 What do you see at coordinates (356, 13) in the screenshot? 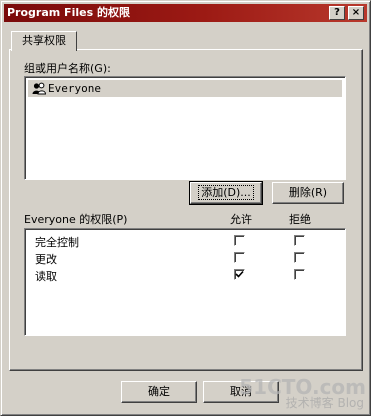
I see `close-button: ×` at bounding box center [356, 13].